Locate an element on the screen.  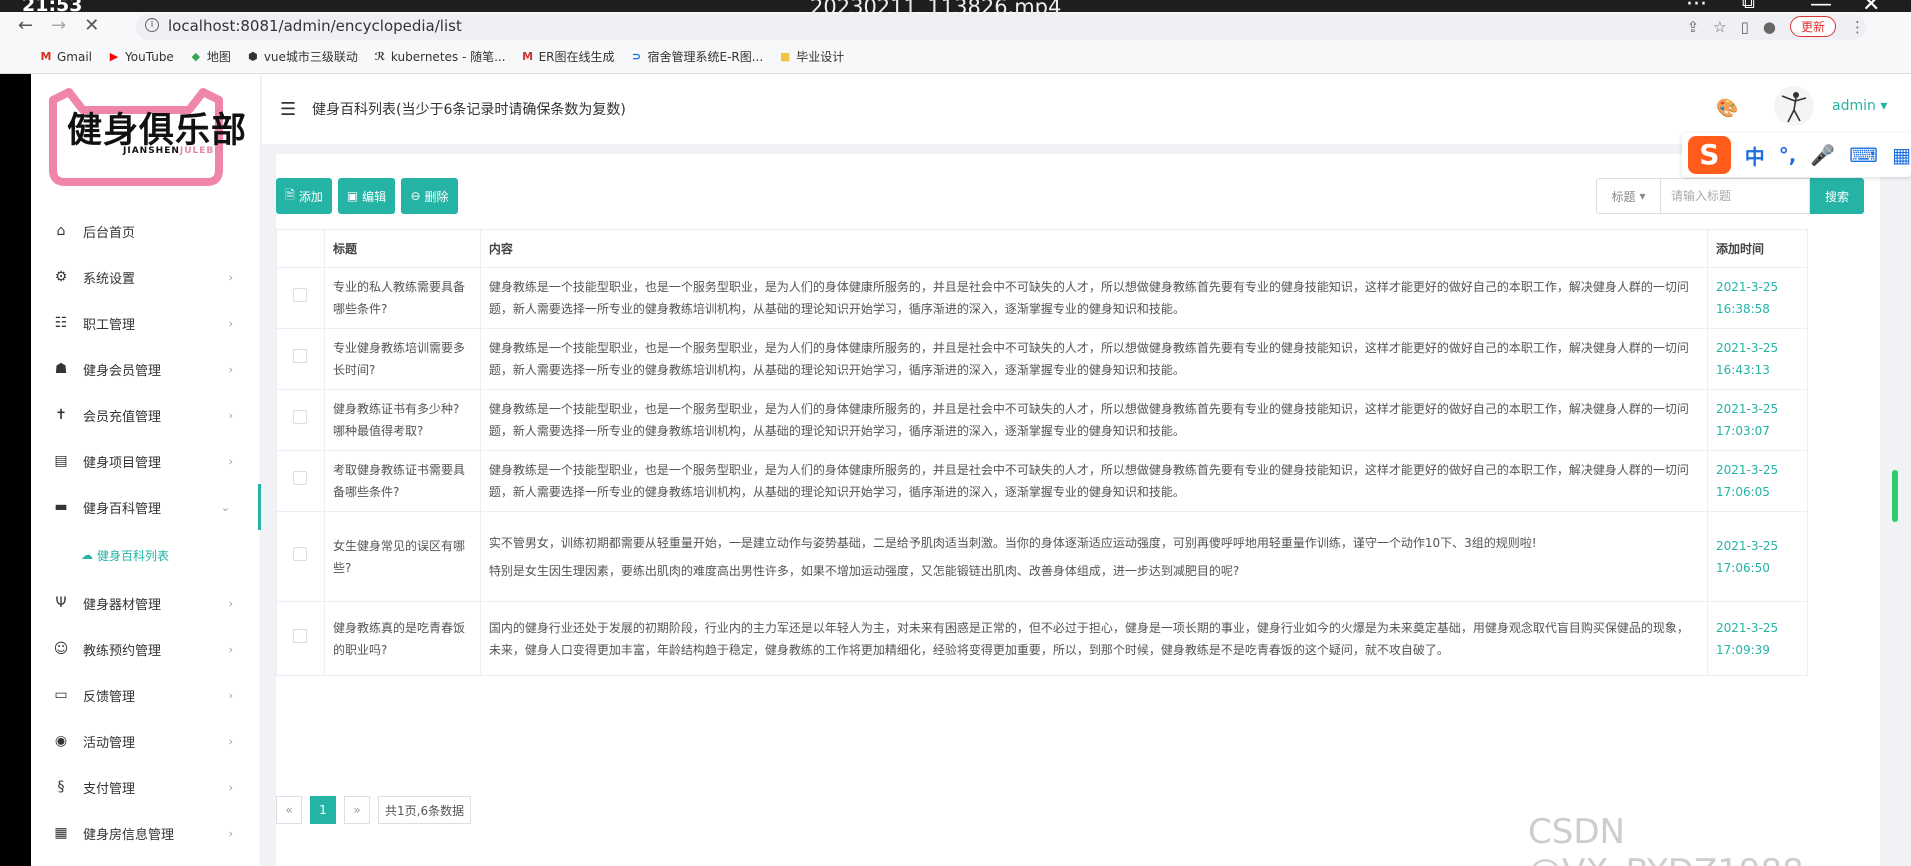
page-1-button: 1 is located at coordinates (323, 810).